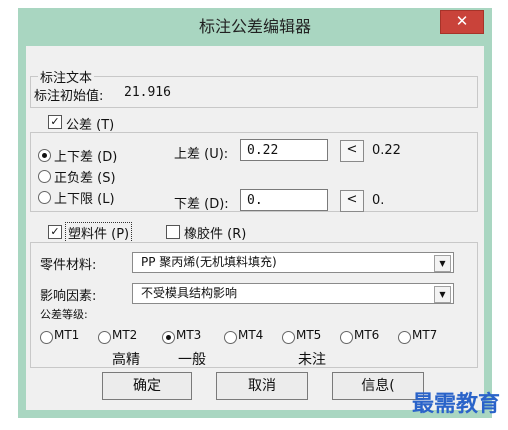 This screenshot has width=508, height=430. I want to click on watermark-text: 最需教育, so click(455, 404).